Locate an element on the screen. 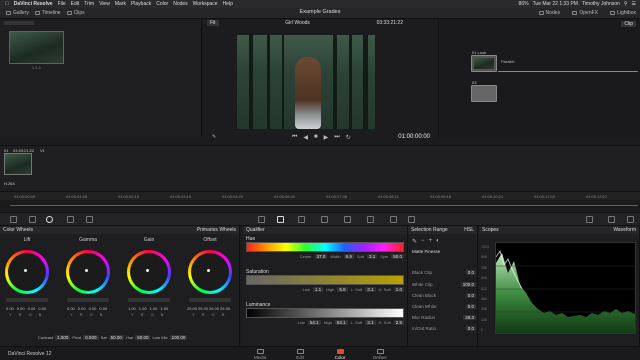  qualifier-icon is located at coordinates (280, 219).